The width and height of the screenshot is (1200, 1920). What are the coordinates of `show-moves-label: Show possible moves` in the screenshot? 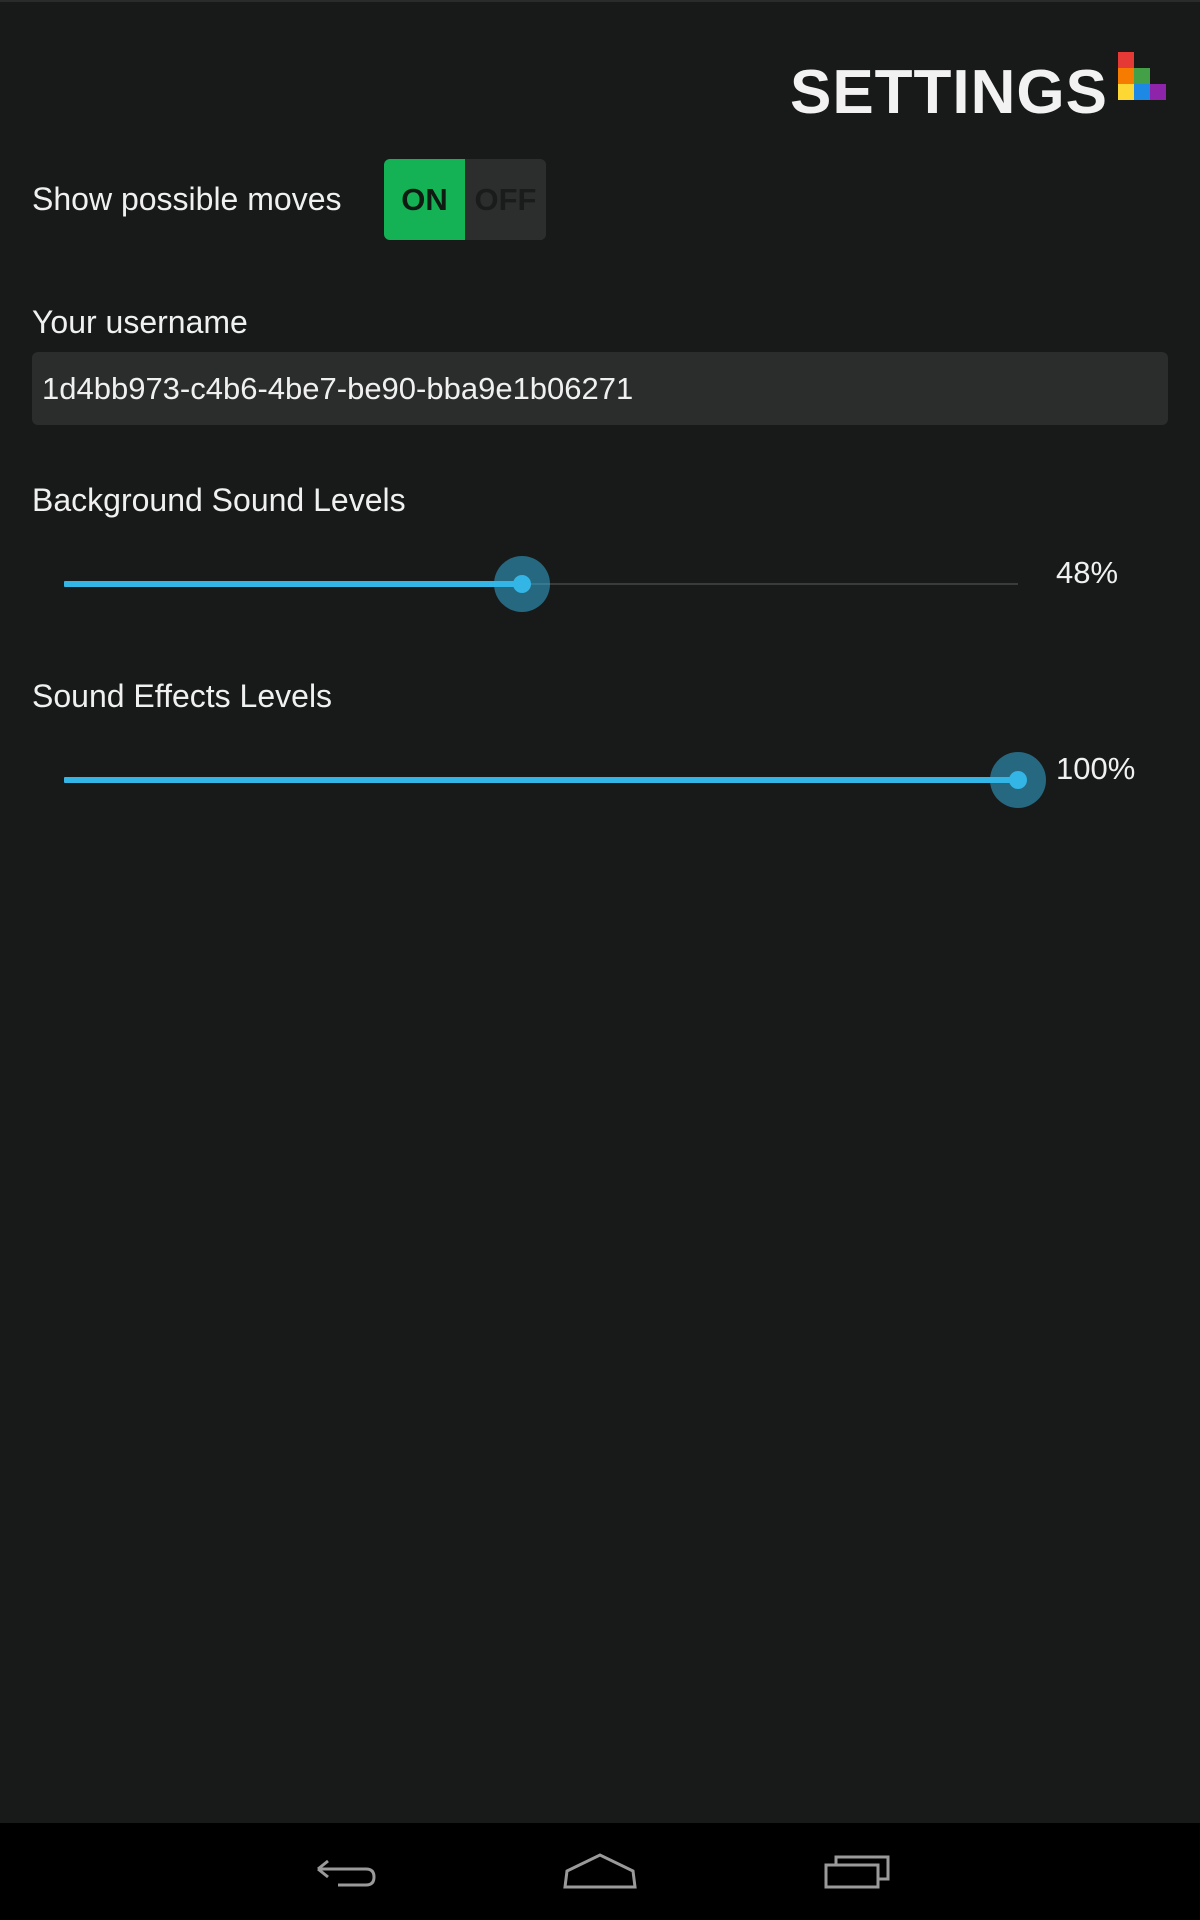 It's located at (187, 199).